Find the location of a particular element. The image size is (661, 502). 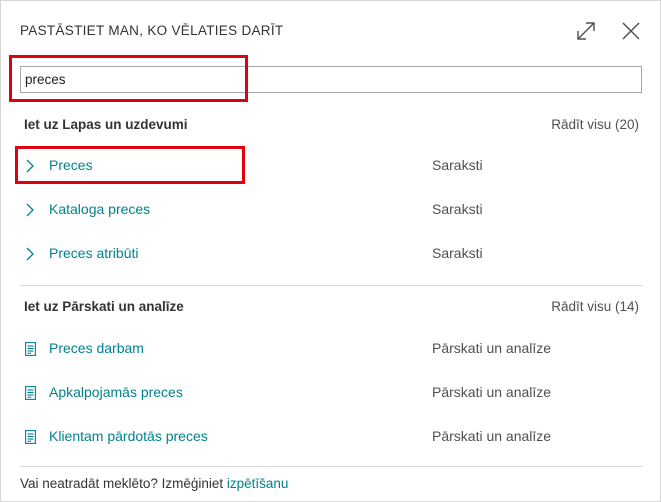

result-item-name: Preces darbam is located at coordinates (96, 348).